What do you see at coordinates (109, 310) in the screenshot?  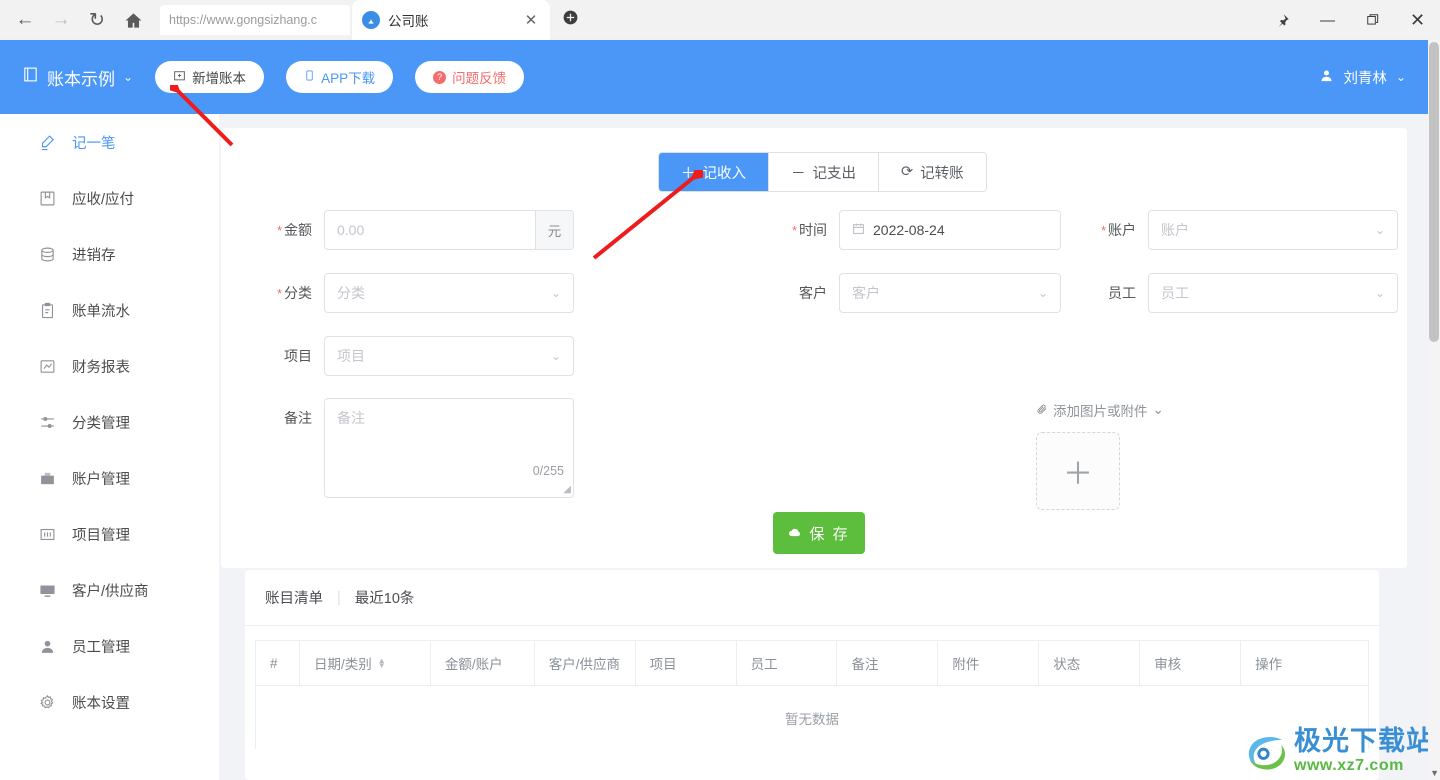 I see `sidebar-item-bill-flow: 账单流水` at bounding box center [109, 310].